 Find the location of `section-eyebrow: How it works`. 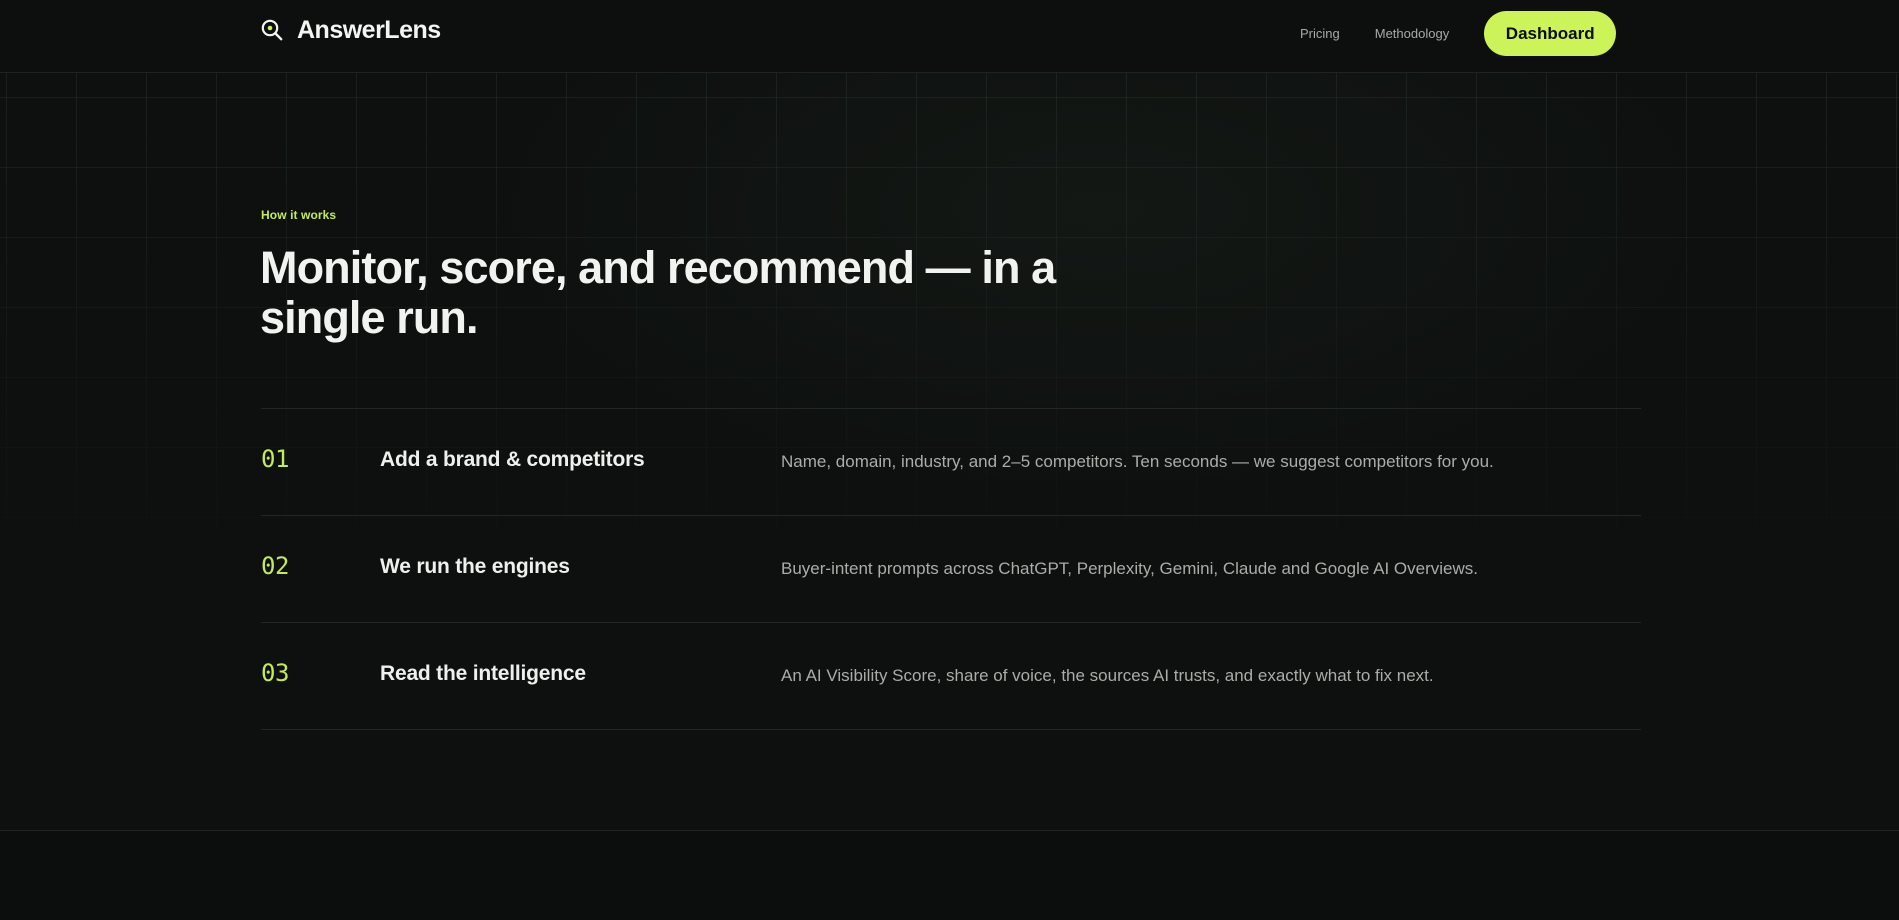

section-eyebrow: How it works is located at coordinates (299, 215).